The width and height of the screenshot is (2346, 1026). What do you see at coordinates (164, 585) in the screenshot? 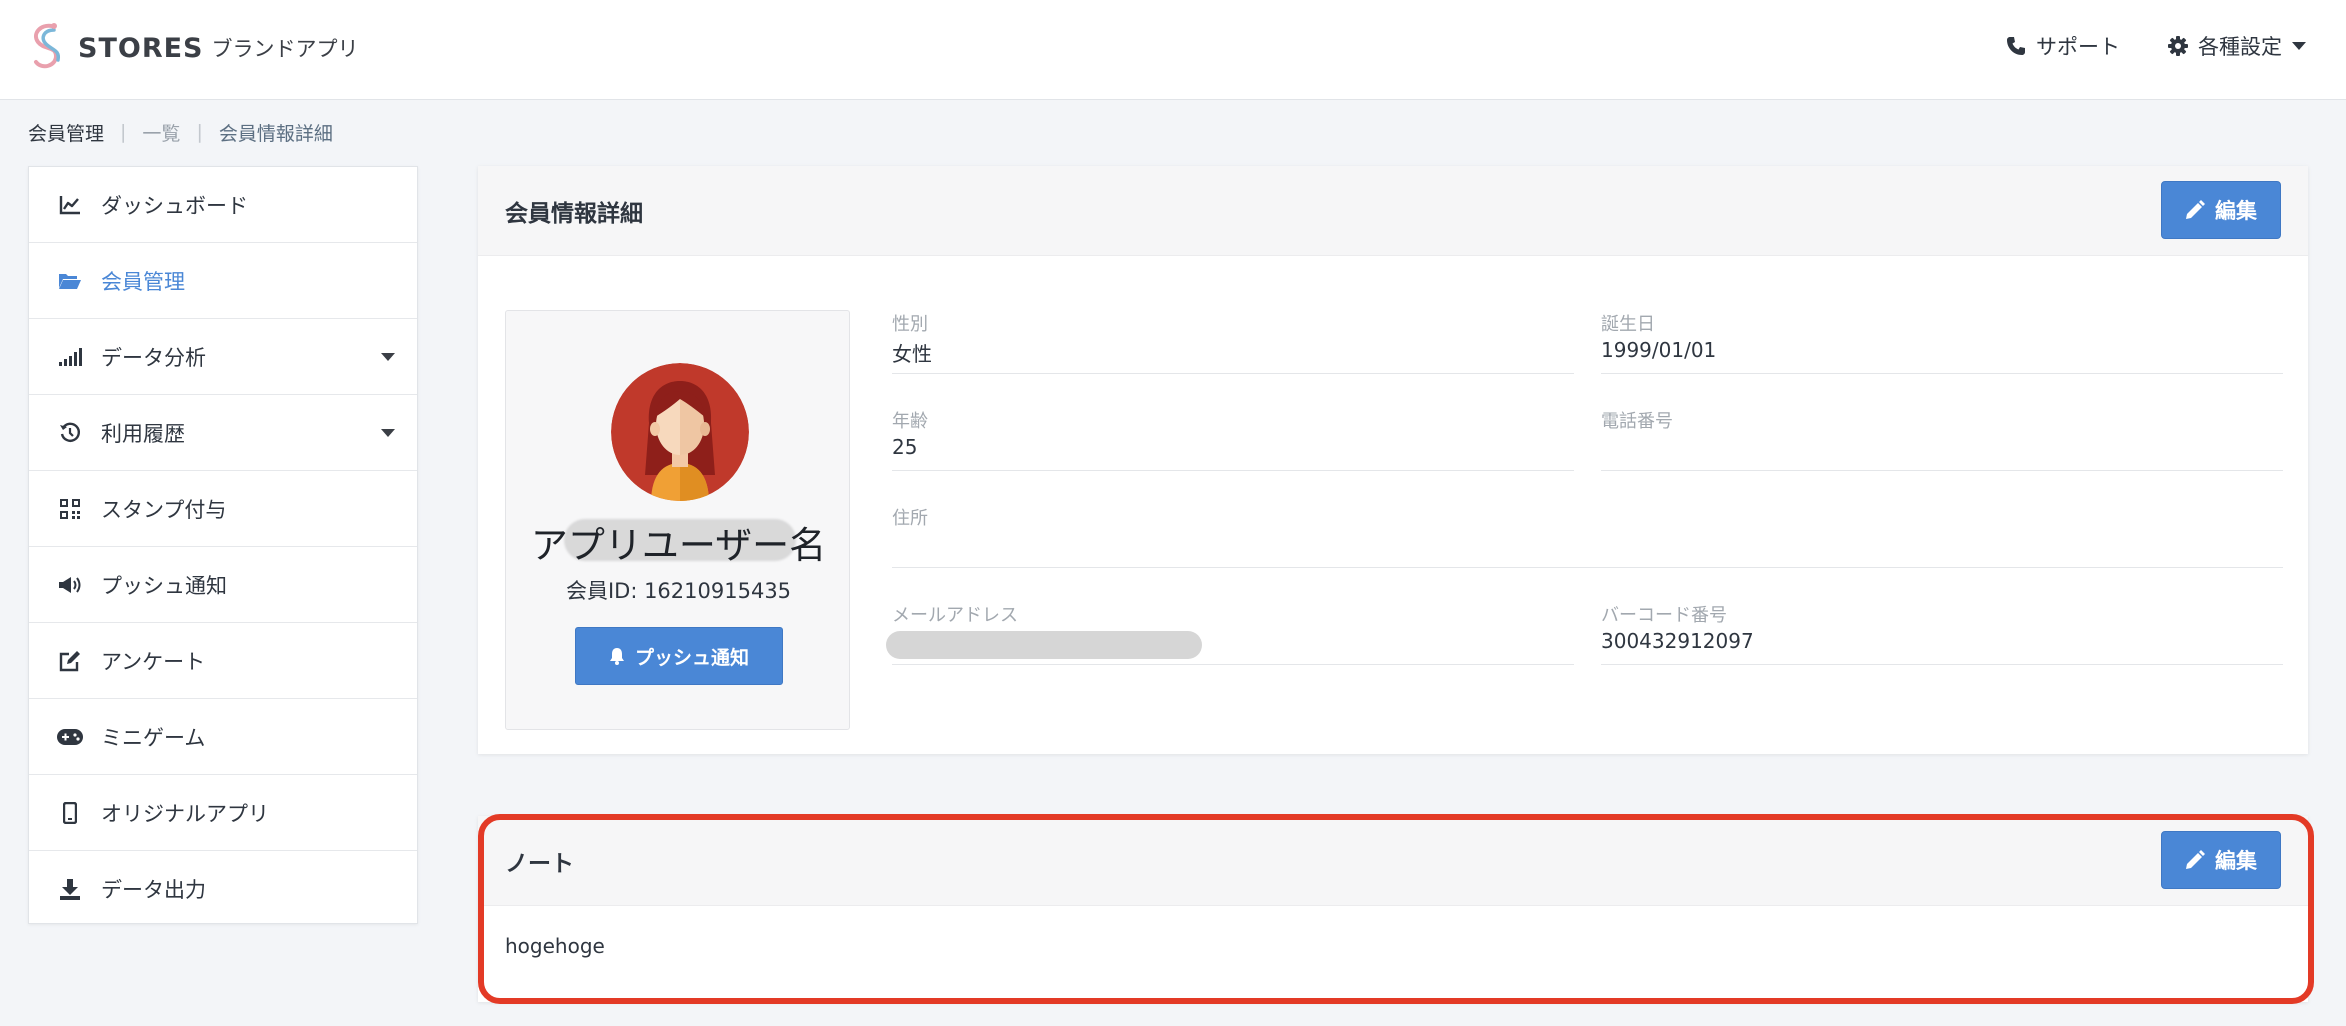
I see `sidebar-item-label: プッシュ通知` at bounding box center [164, 585].